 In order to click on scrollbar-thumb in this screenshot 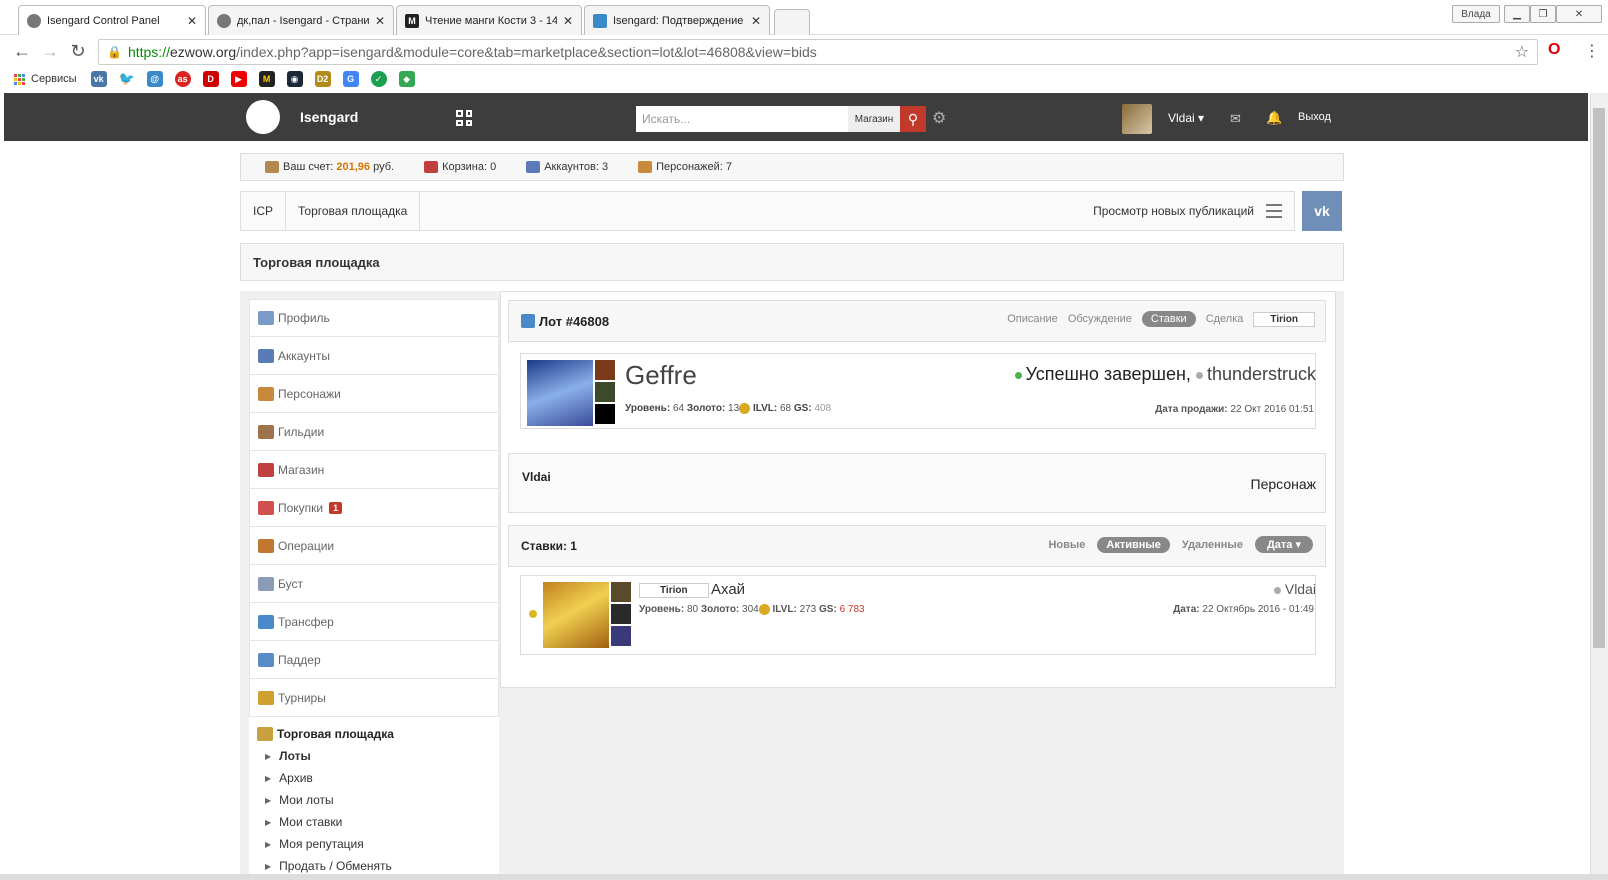, I will do `click(1599, 378)`.